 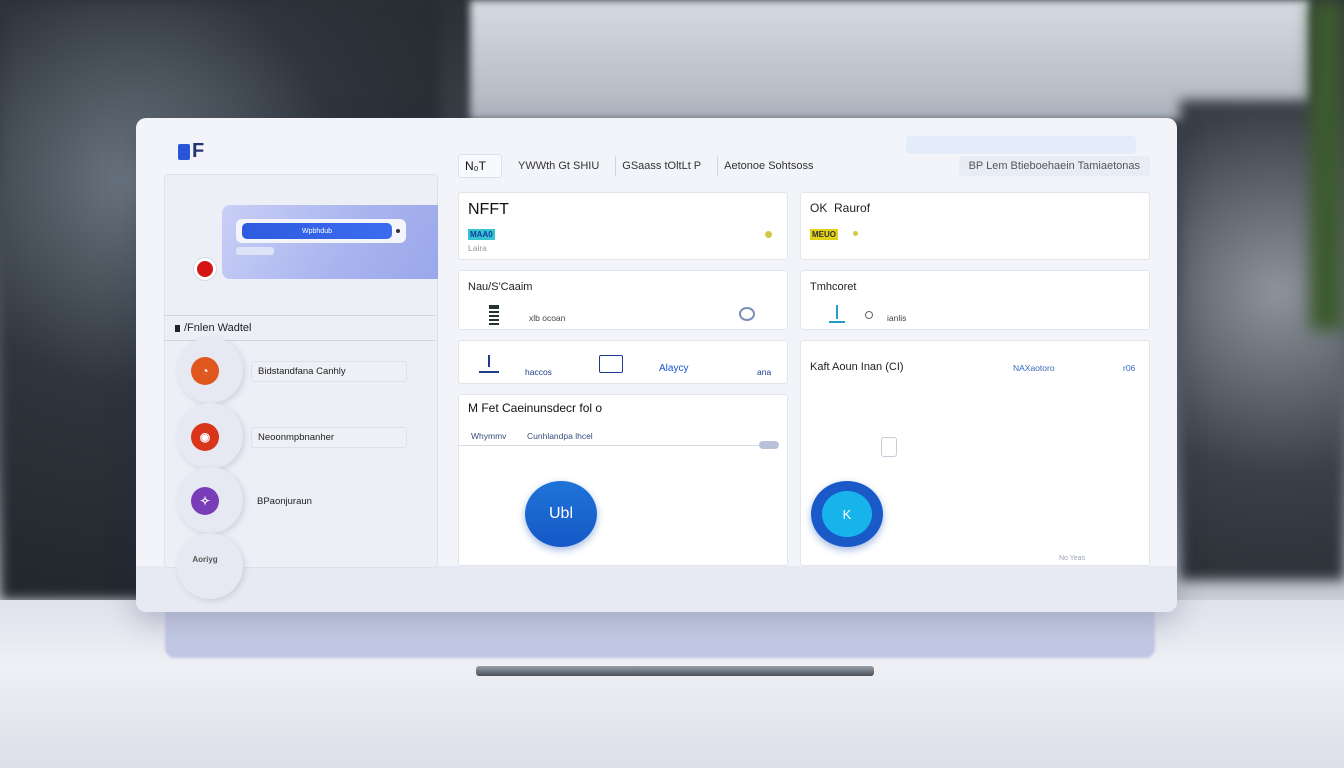 I want to click on kaft-circle-label: K, so click(x=847, y=514).